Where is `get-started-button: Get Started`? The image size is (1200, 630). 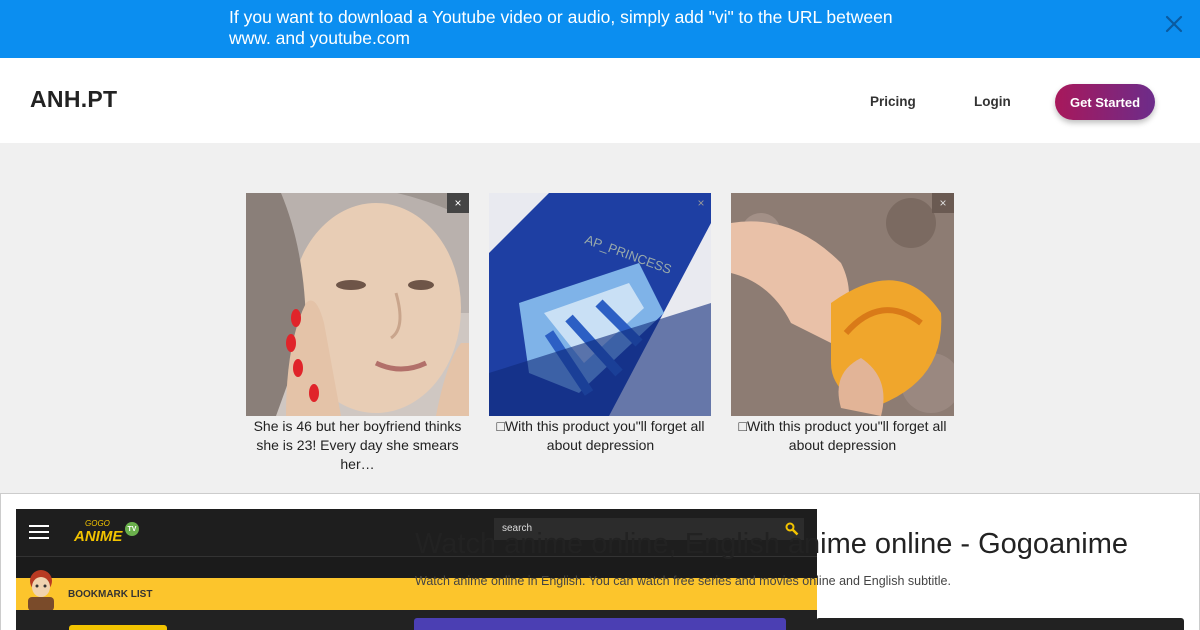 get-started-button: Get Started is located at coordinates (1105, 102).